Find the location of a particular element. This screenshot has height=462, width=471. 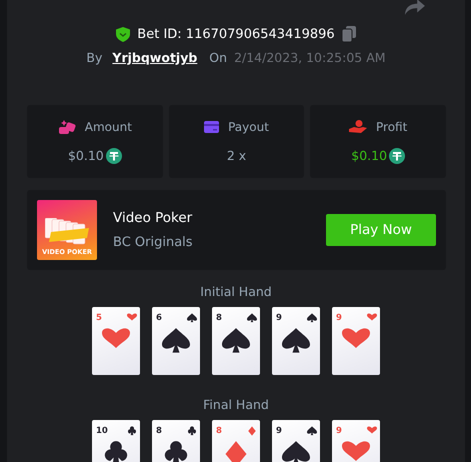

hand-coin-icon is located at coordinates (358, 127).